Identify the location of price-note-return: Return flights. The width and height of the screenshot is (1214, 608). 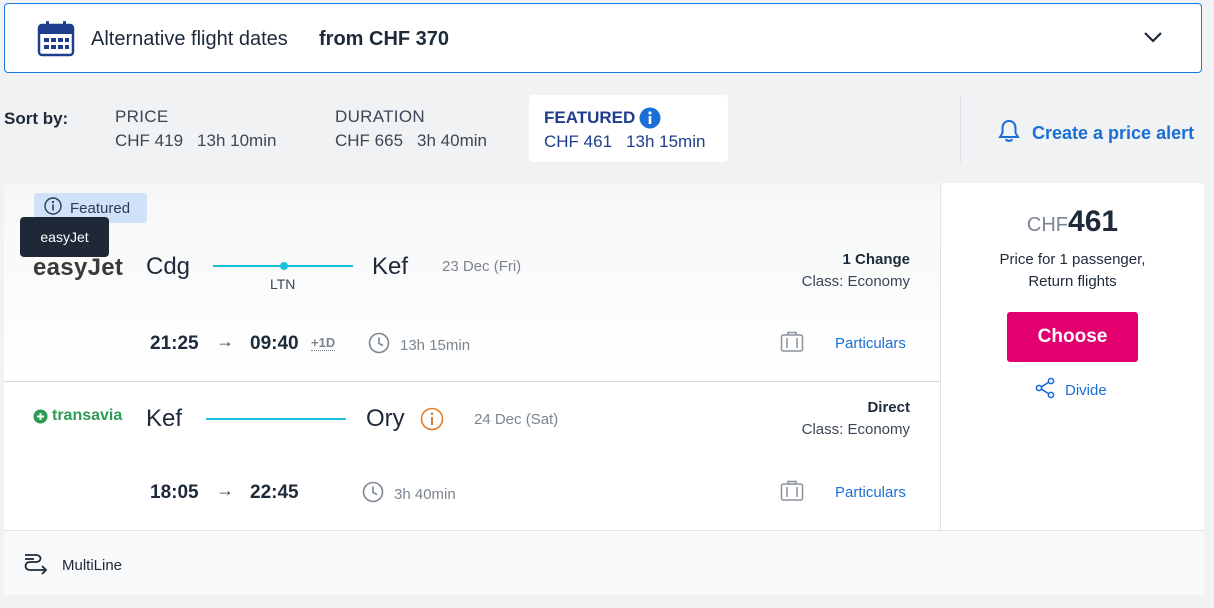
(1072, 281).